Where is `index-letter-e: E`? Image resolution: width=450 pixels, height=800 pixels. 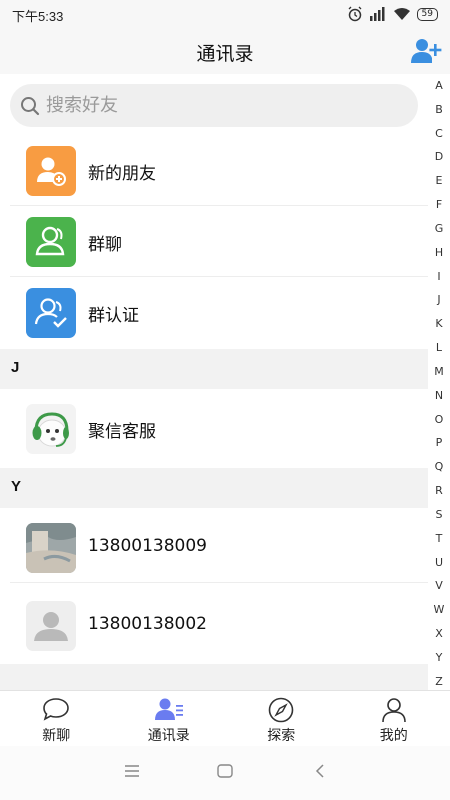
index-letter-e: E is located at coordinates (439, 181).